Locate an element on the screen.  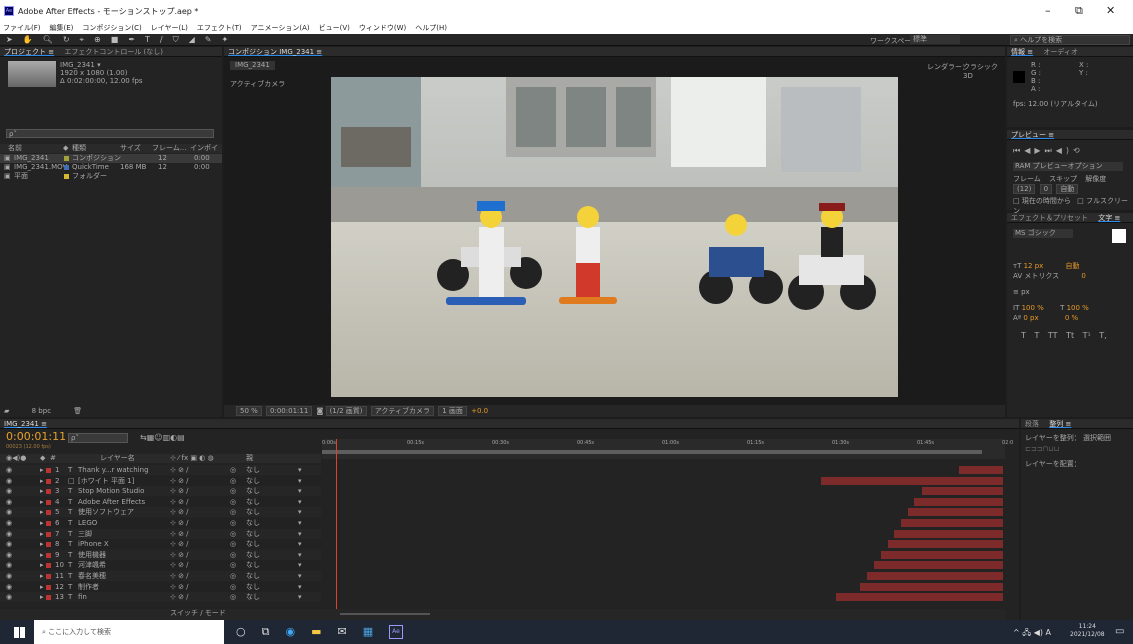
help-search-input: ⌕ ヘルプを検索 is located at coordinates (1070, 40).